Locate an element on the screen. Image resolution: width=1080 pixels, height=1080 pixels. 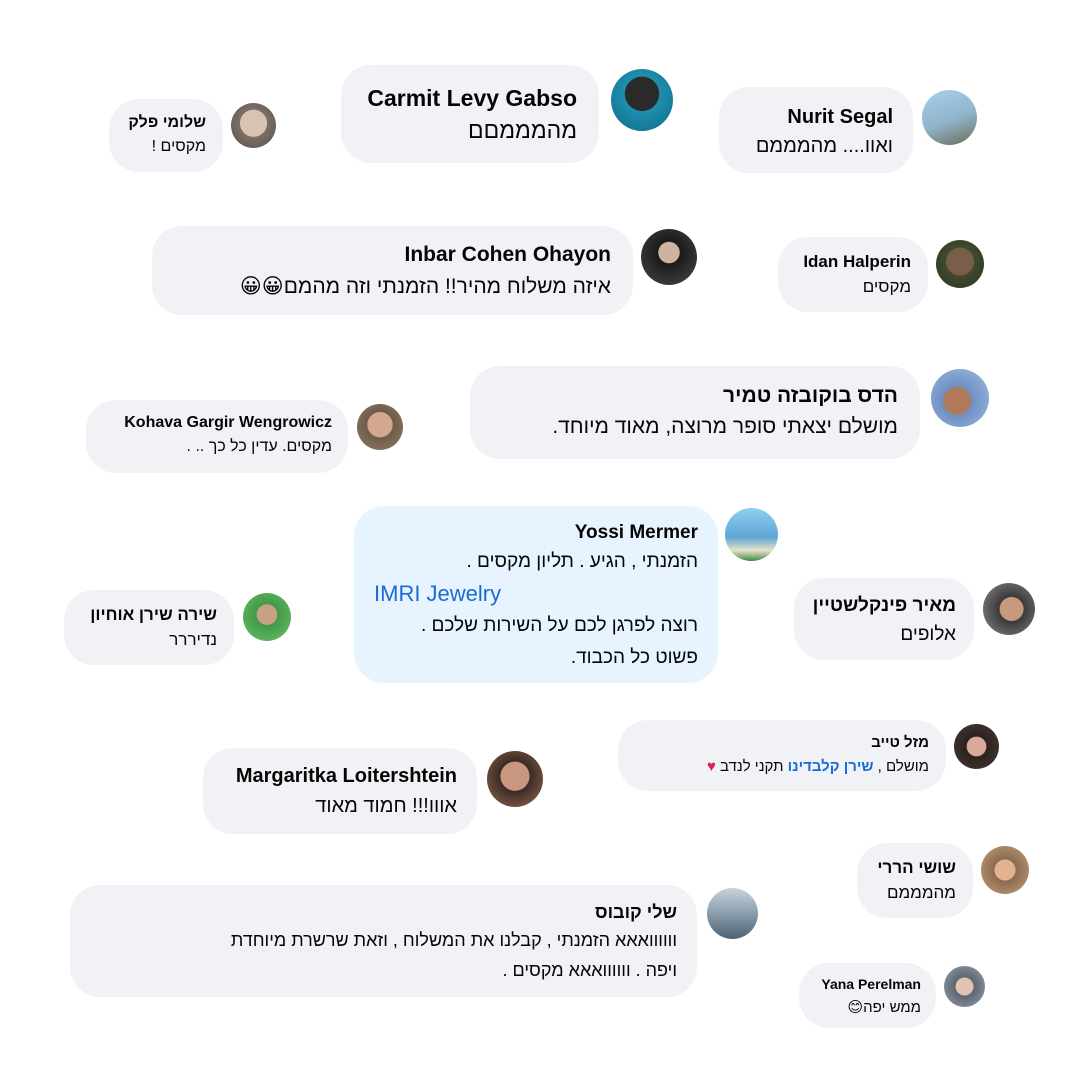
comment-text: מקסים. עדין כל כך .. . is located at coordinates (259, 446).